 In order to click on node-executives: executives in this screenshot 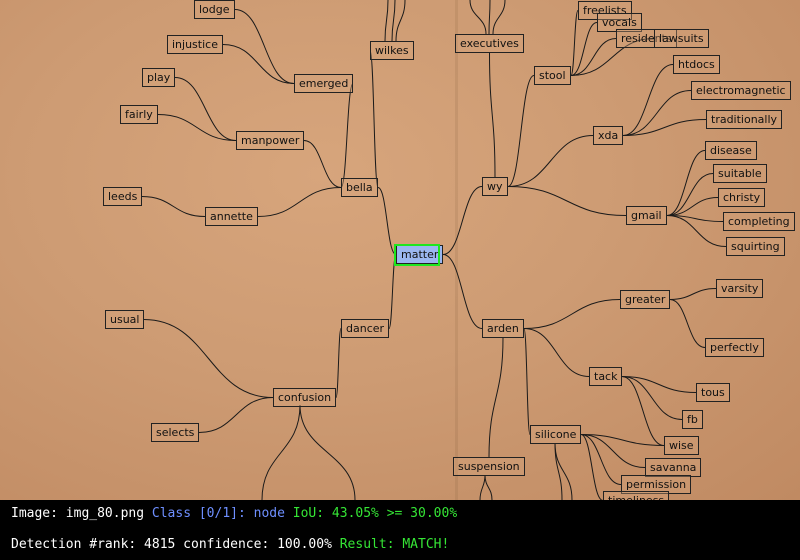, I will do `click(489, 43)`.